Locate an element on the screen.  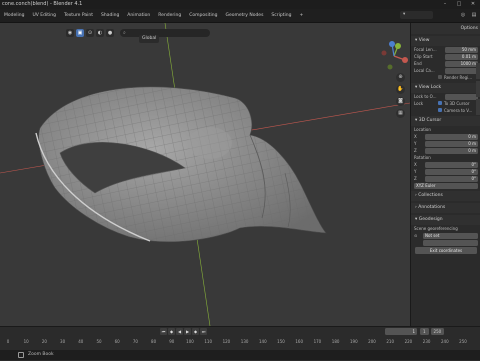
annotations-section-header: › Annotations is located at coordinates (445, 208).